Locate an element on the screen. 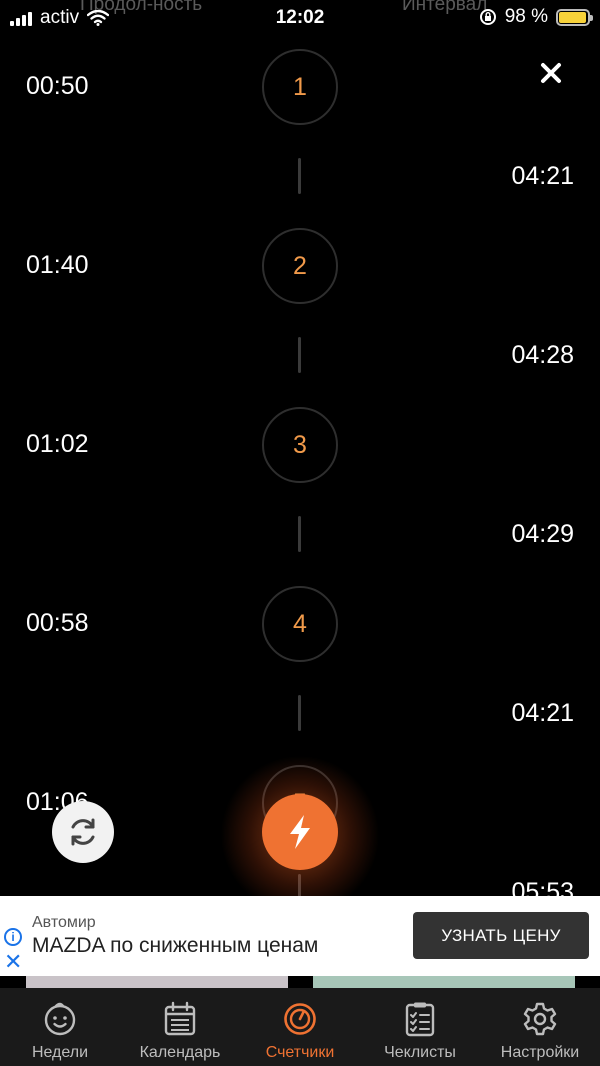 Image resolution: width=600 pixels, height=1066 pixels. contraction-number: 3 is located at coordinates (300, 445).